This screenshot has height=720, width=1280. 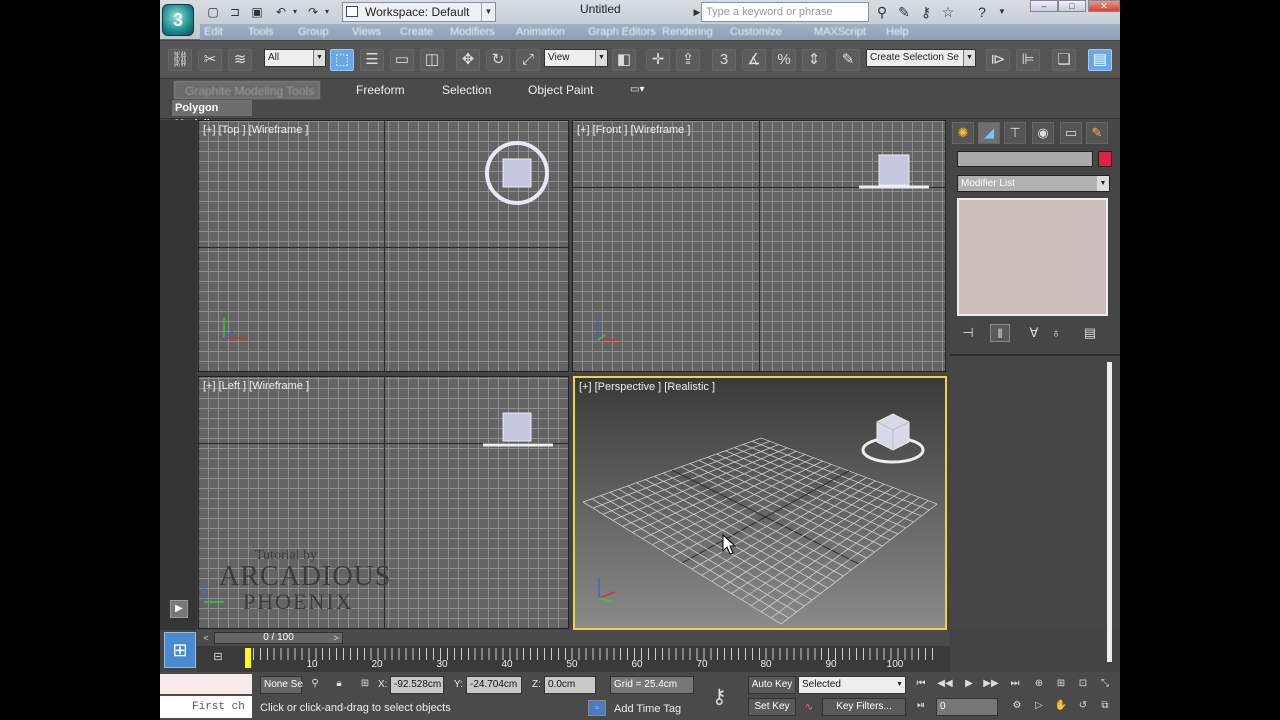 I want to click on maxscript-listener-top, so click(x=206, y=684).